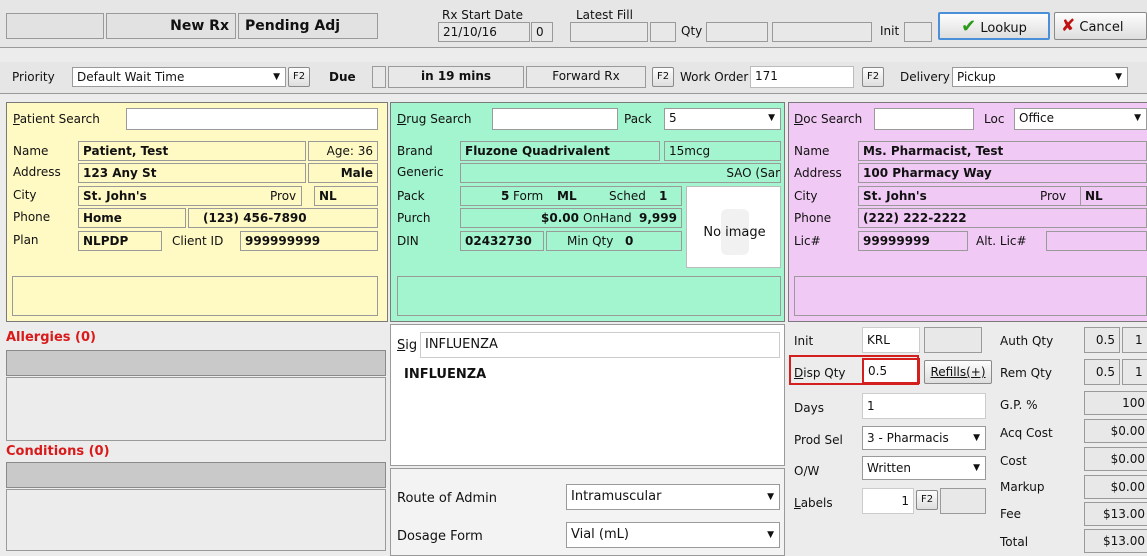 The image size is (1147, 556). I want to click on drug-minqty-value: 0, so click(629, 241).